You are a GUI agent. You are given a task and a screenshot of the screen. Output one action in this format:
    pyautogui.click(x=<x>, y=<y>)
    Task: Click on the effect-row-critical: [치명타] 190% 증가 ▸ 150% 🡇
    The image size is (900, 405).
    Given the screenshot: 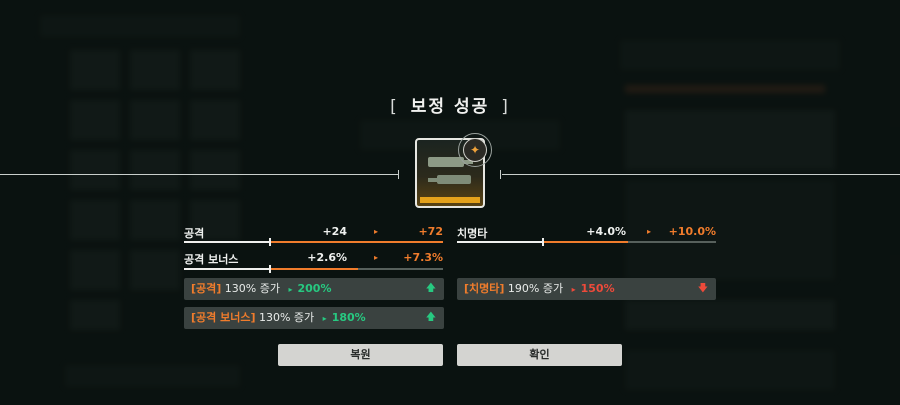 What is the action you would take?
    pyautogui.click(x=586, y=289)
    